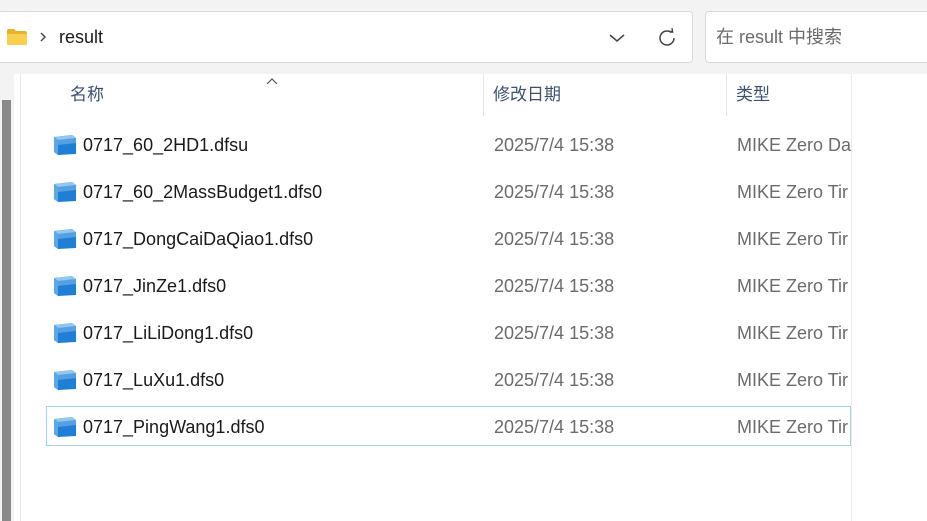 Image resolution: width=927 pixels, height=521 pixels. What do you see at coordinates (17, 37) in the screenshot?
I see `folder-icon` at bounding box center [17, 37].